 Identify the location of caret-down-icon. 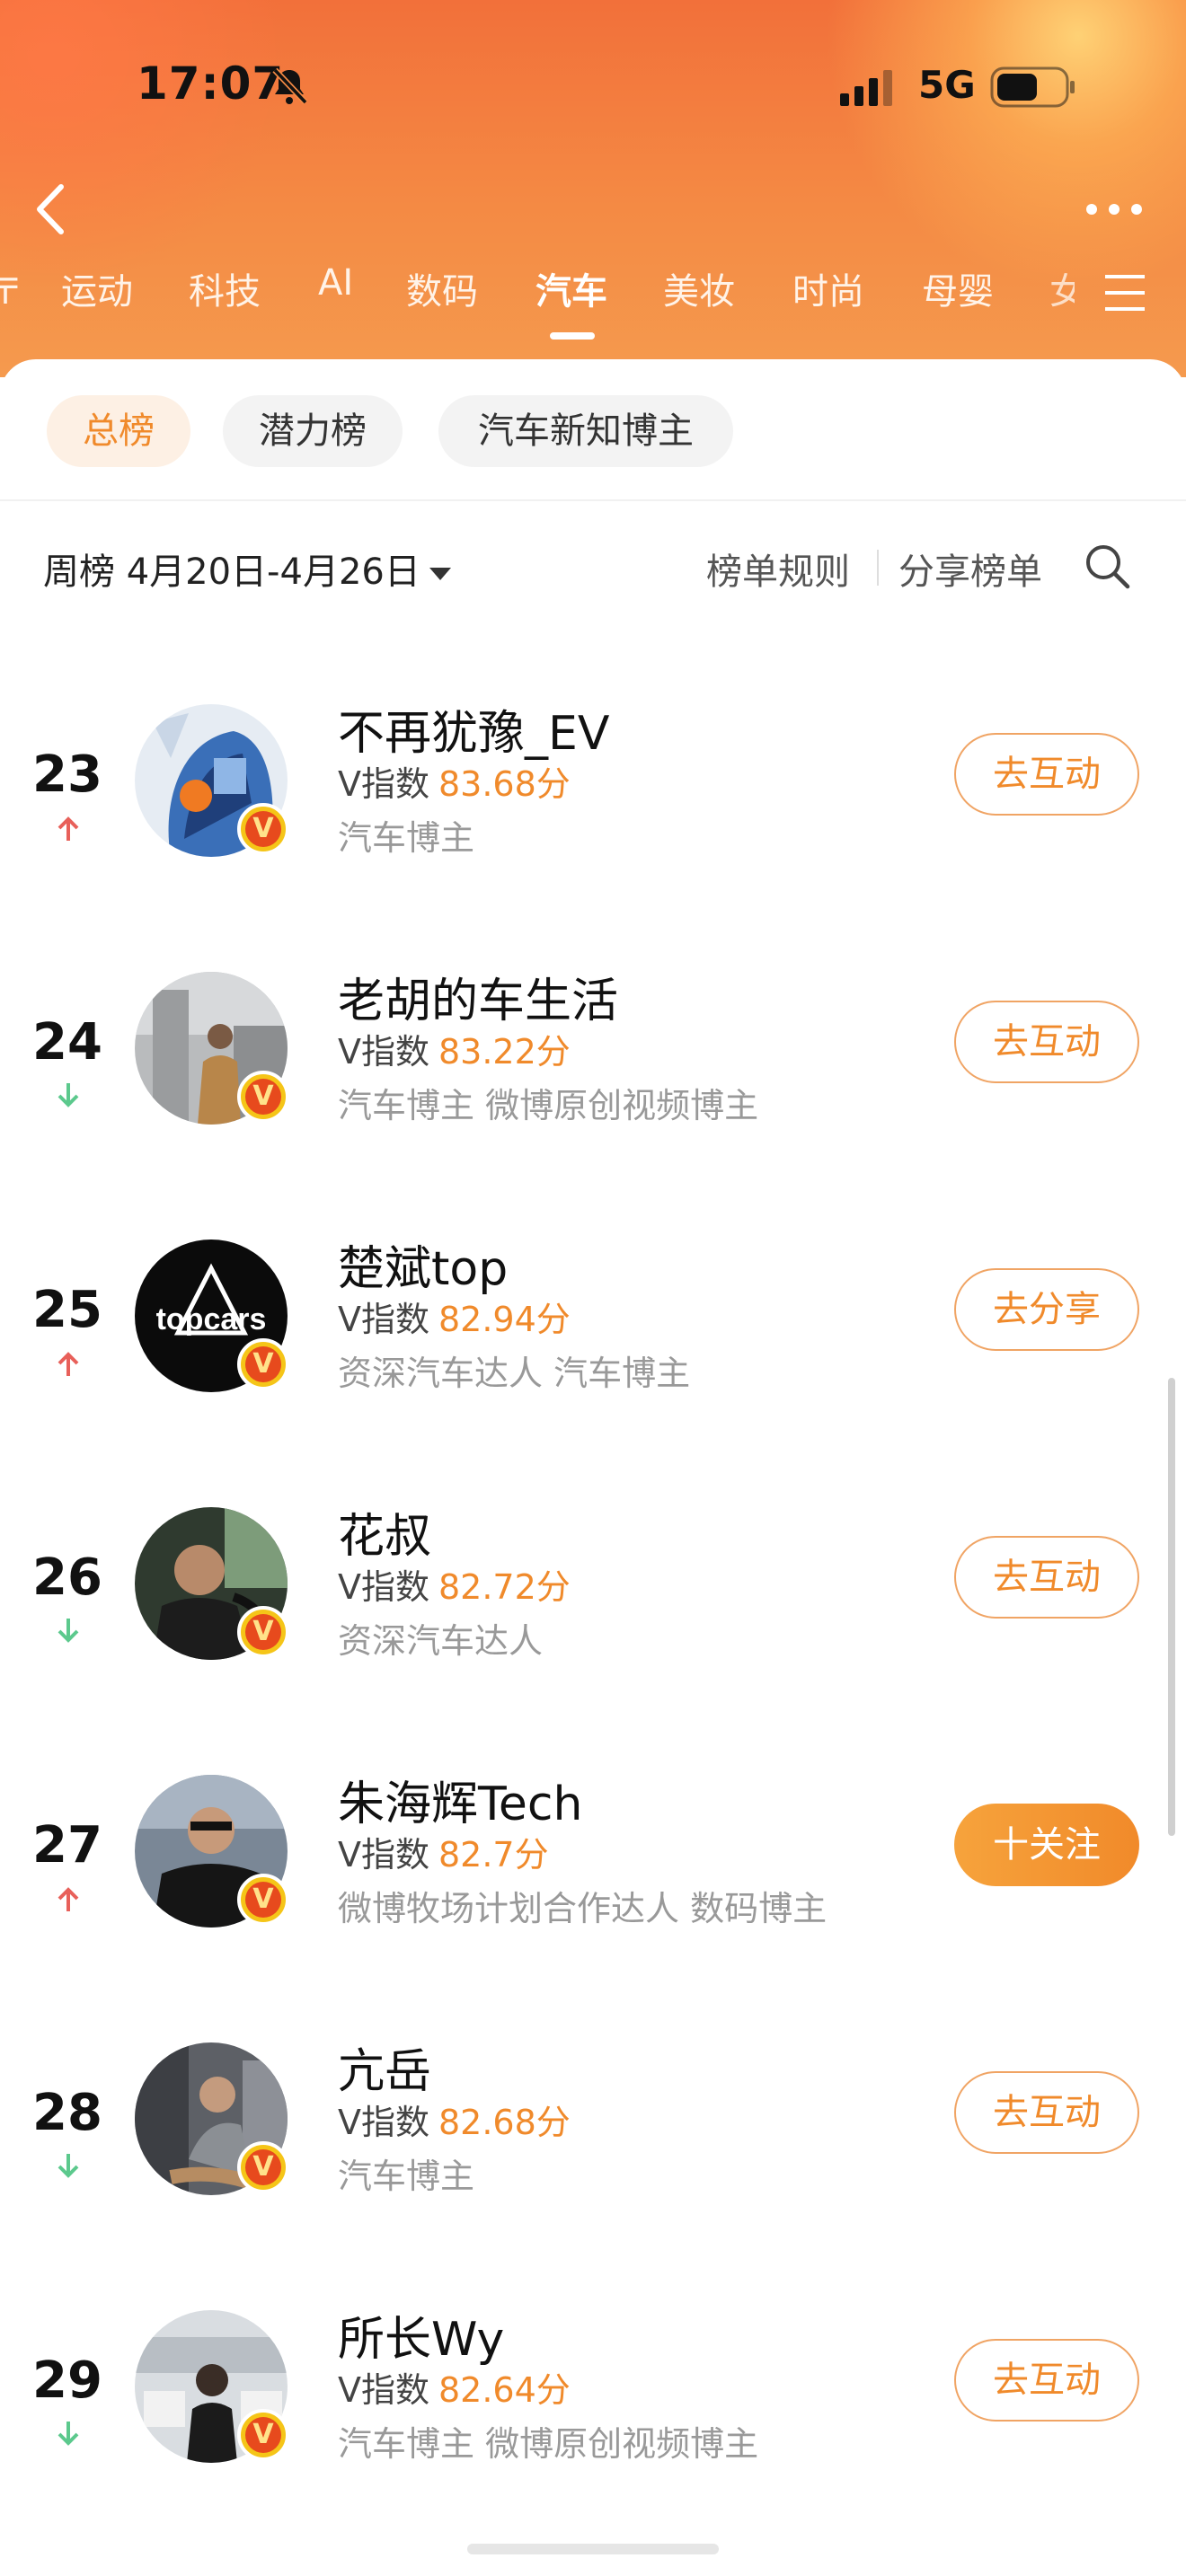
(440, 574).